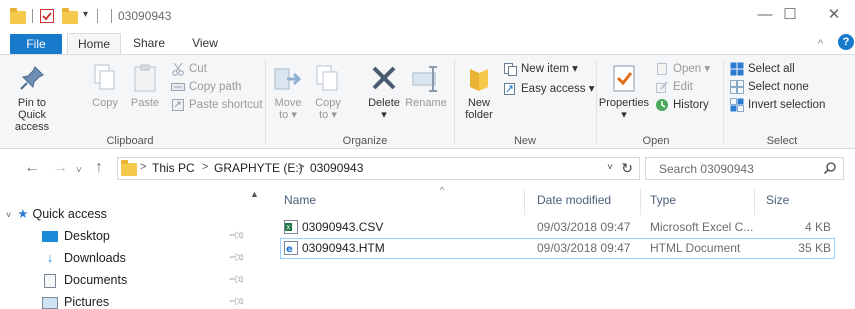 The width and height of the screenshot is (855, 309). What do you see at coordinates (70, 16) in the screenshot?
I see `new-folder-quick-icon` at bounding box center [70, 16].